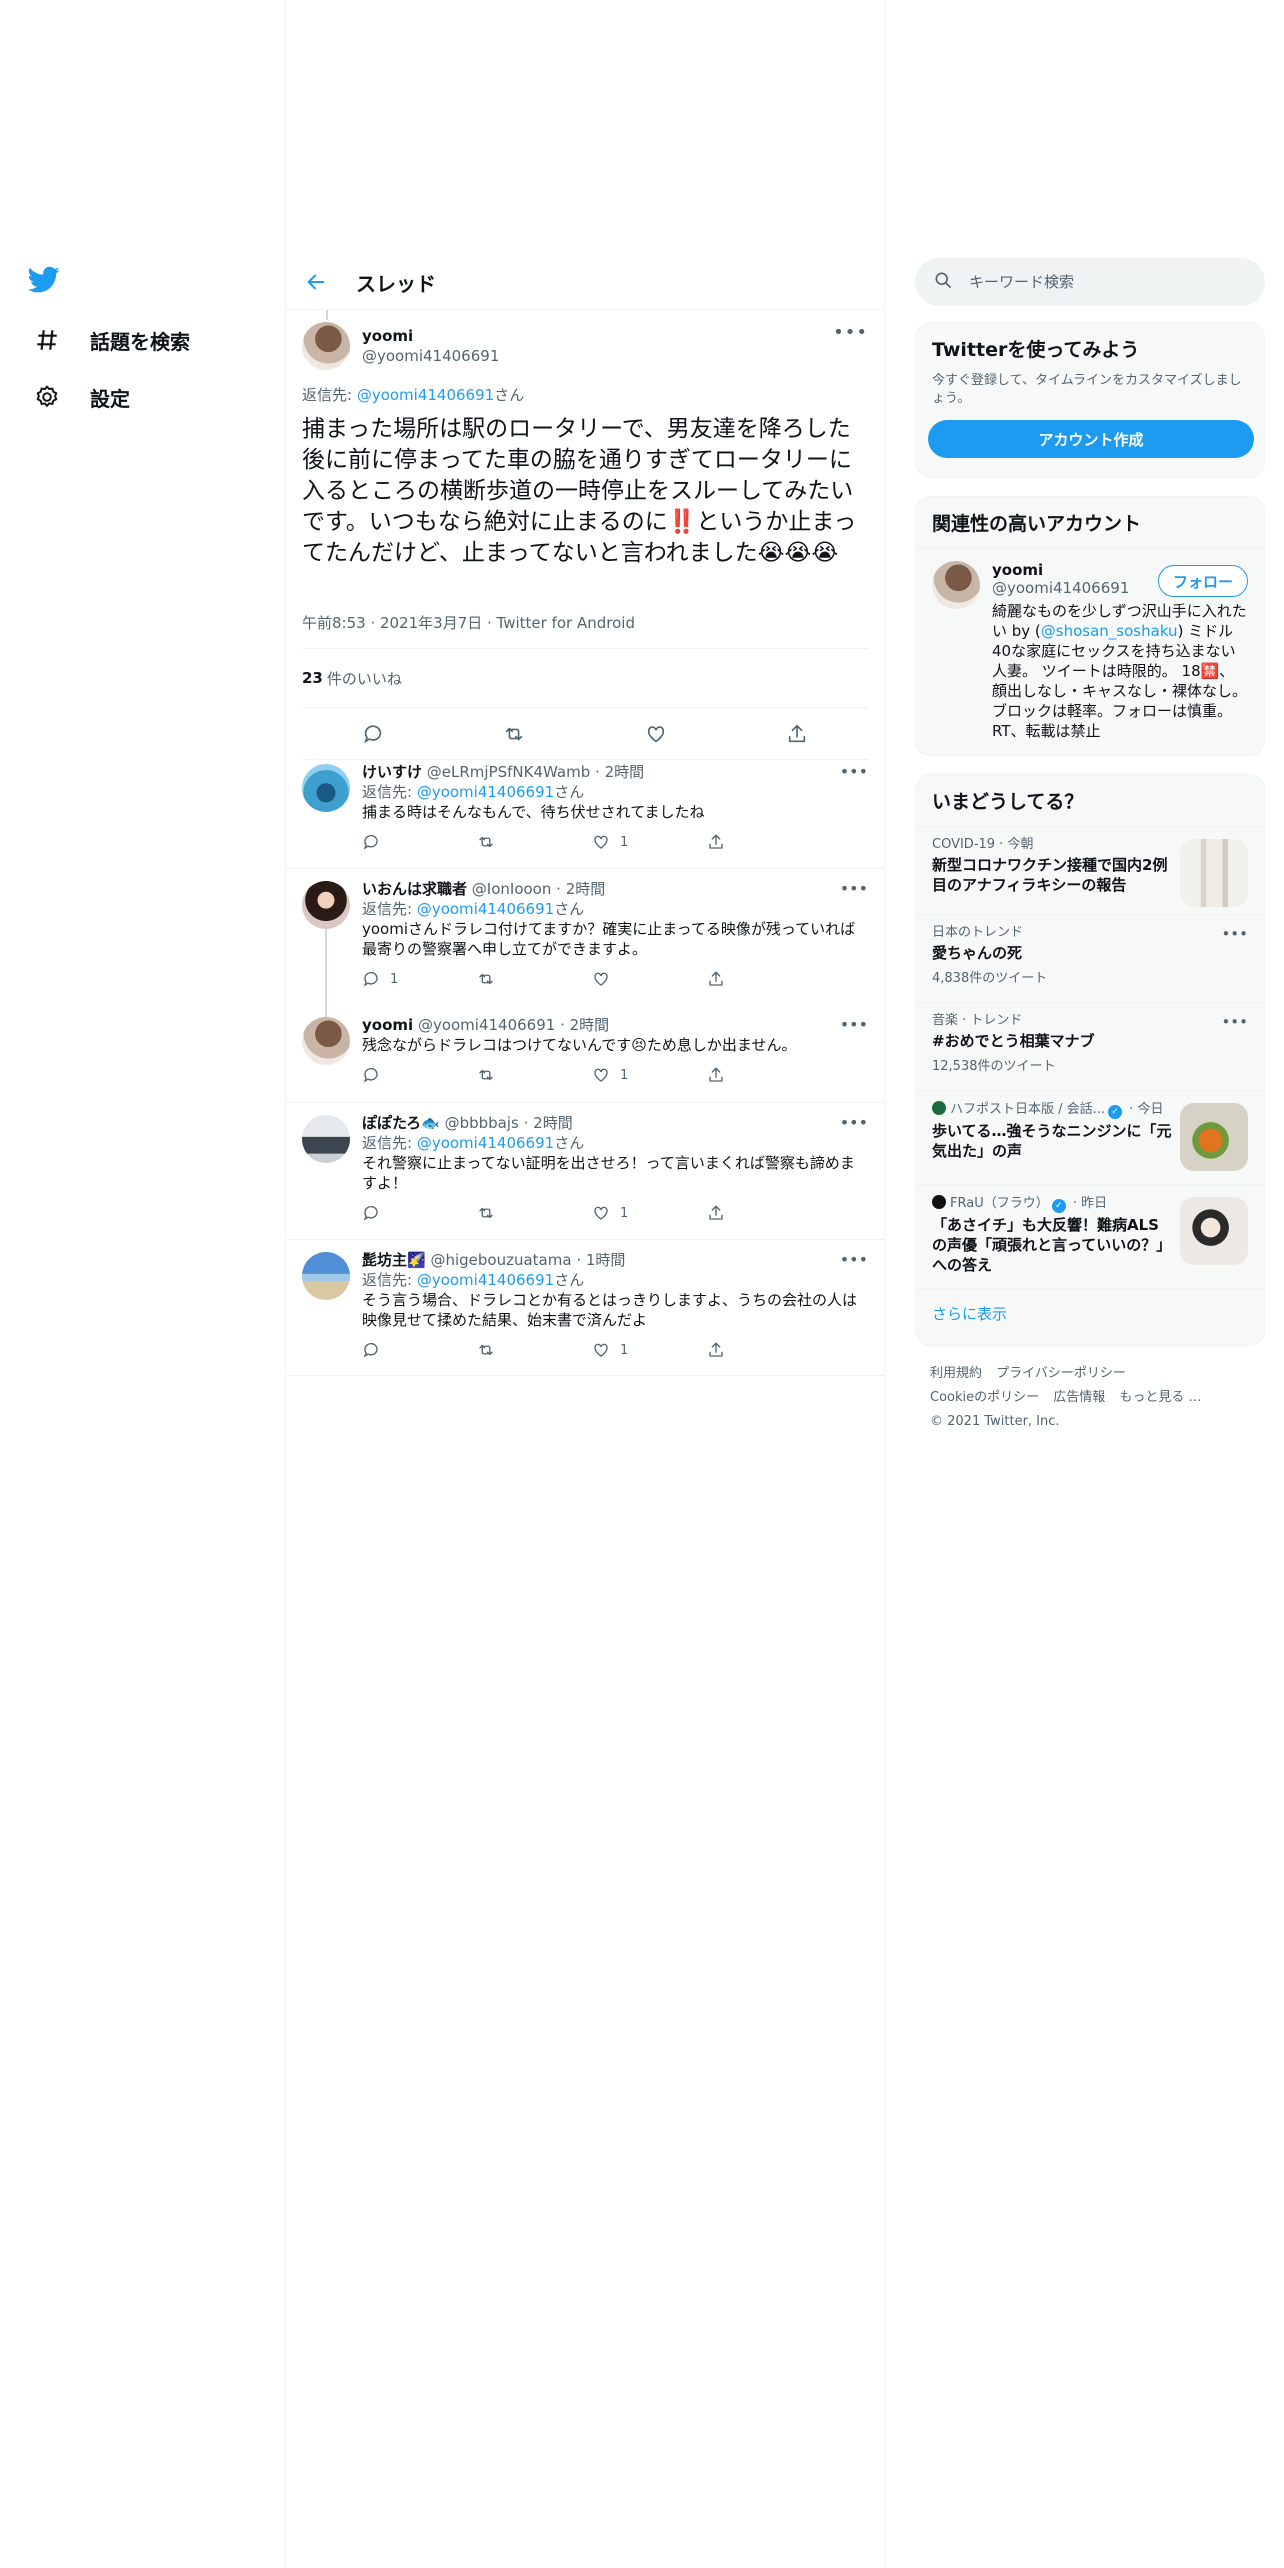 This screenshot has height=2568, width=1284. I want to click on footer-copyright: © 2021 Twitter, Inc., so click(995, 1421).